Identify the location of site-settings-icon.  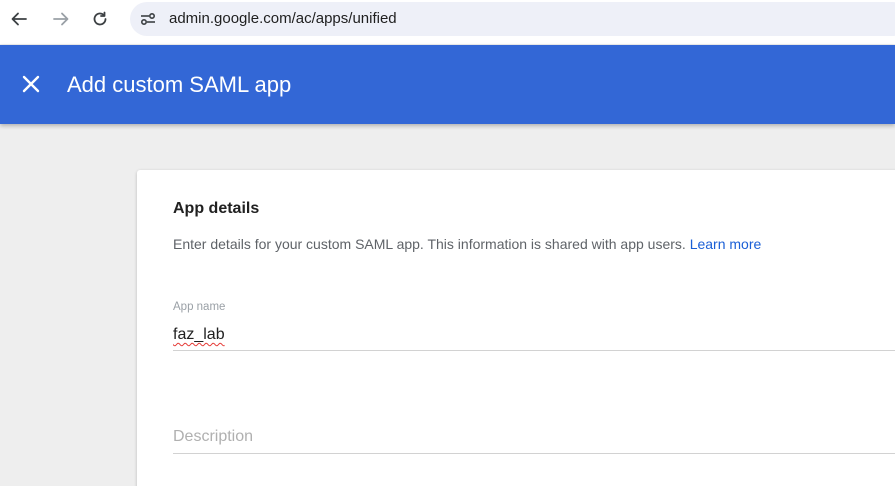
(148, 19).